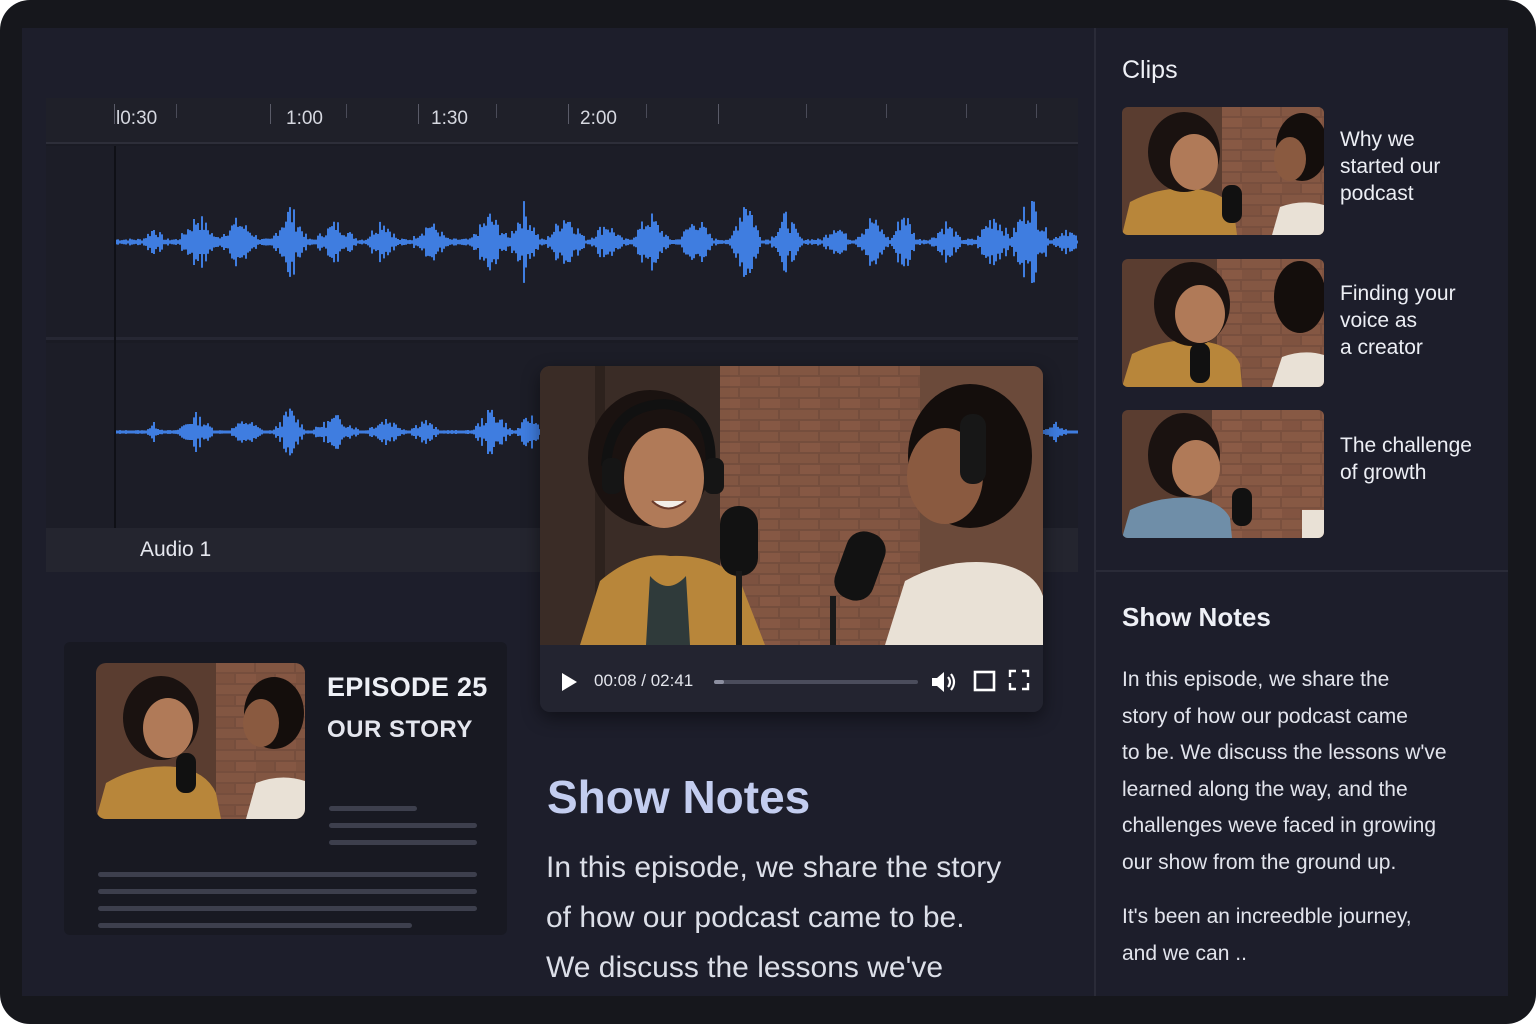 This screenshot has height=1024, width=1536. Describe the element at coordinates (816, 682) in the screenshot. I see `progress-bar` at that location.